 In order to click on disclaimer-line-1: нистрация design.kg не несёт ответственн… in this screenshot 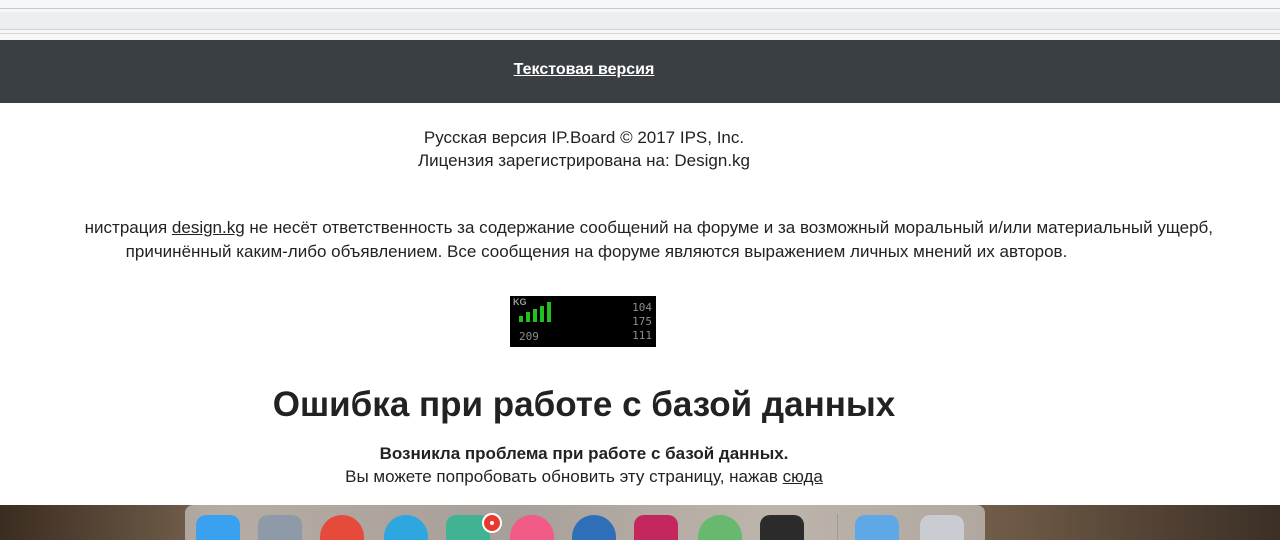, I will do `click(648, 227)`.